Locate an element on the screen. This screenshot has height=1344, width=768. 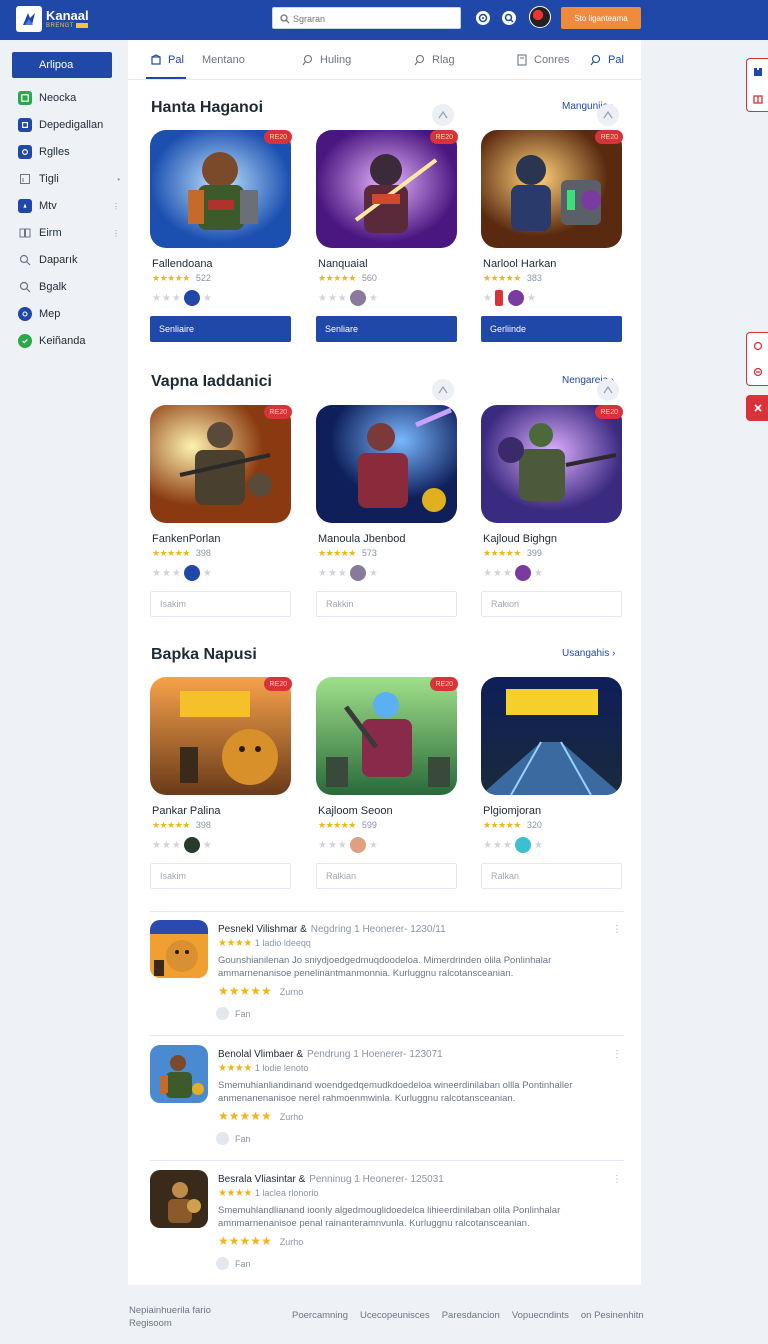
tab-pal: Pal is located at coordinates (167, 60).